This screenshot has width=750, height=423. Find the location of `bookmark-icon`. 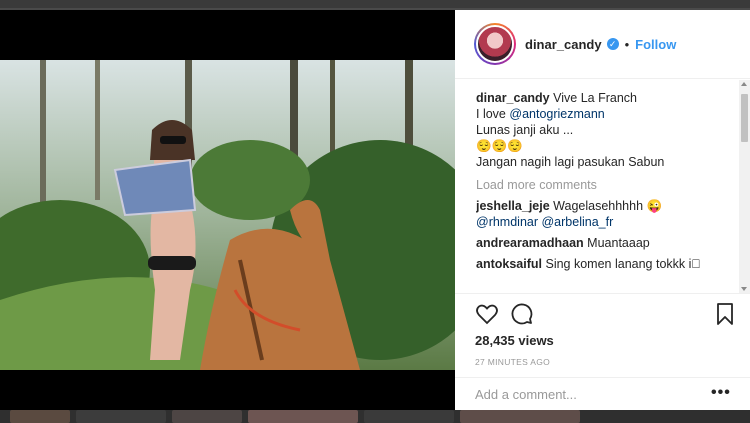

bookmark-icon is located at coordinates (726, 315).